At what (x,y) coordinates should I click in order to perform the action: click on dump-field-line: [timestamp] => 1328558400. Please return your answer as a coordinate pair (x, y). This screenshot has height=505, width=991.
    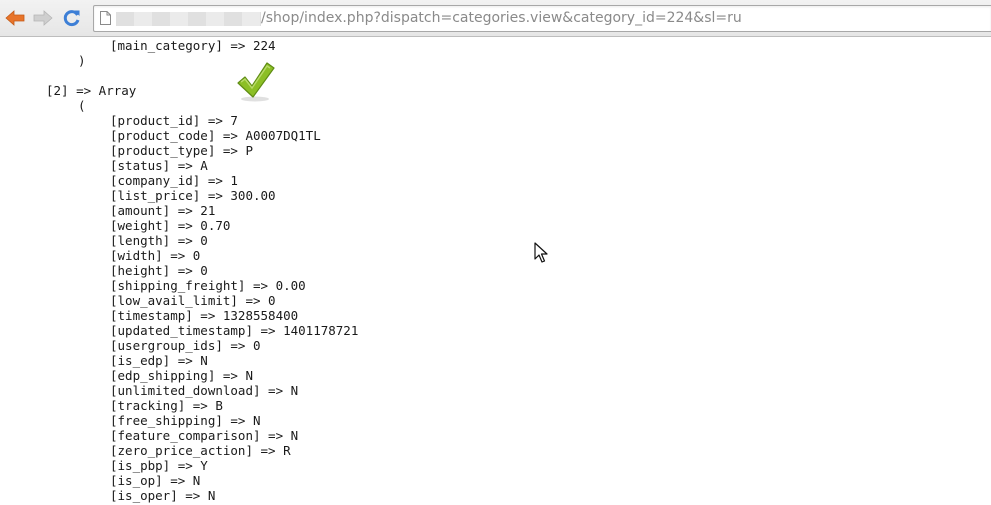
    Looking at the image, I should click on (204, 315).